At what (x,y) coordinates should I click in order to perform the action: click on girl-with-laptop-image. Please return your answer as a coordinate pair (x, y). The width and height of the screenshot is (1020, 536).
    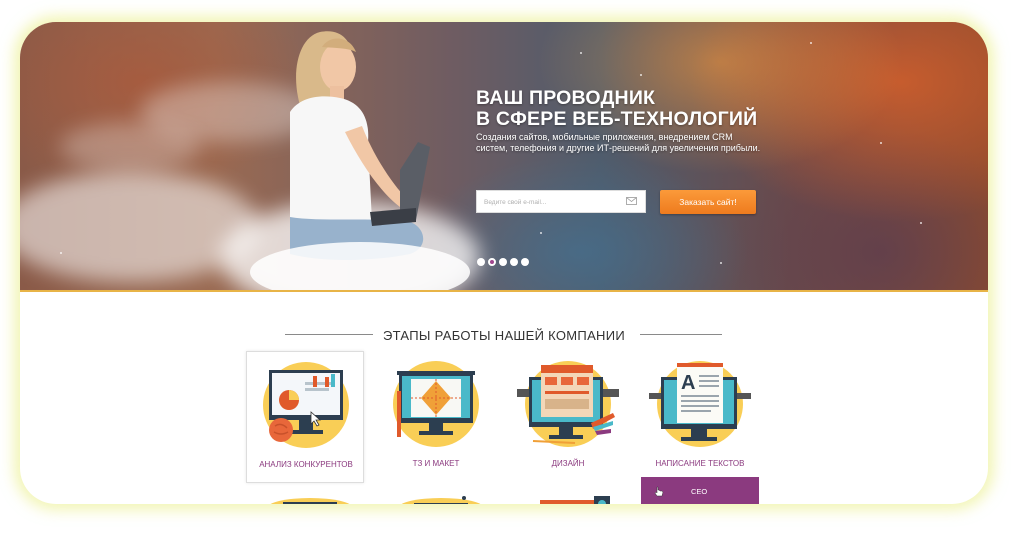
    Looking at the image, I should click on (360, 160).